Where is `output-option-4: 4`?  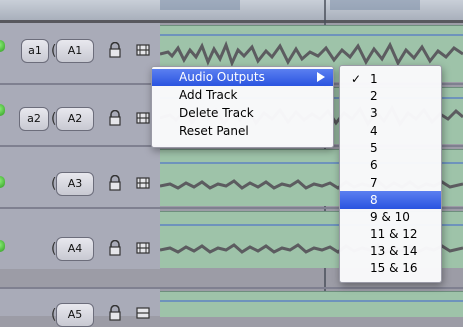
output-option-4: 4 is located at coordinates (390, 131).